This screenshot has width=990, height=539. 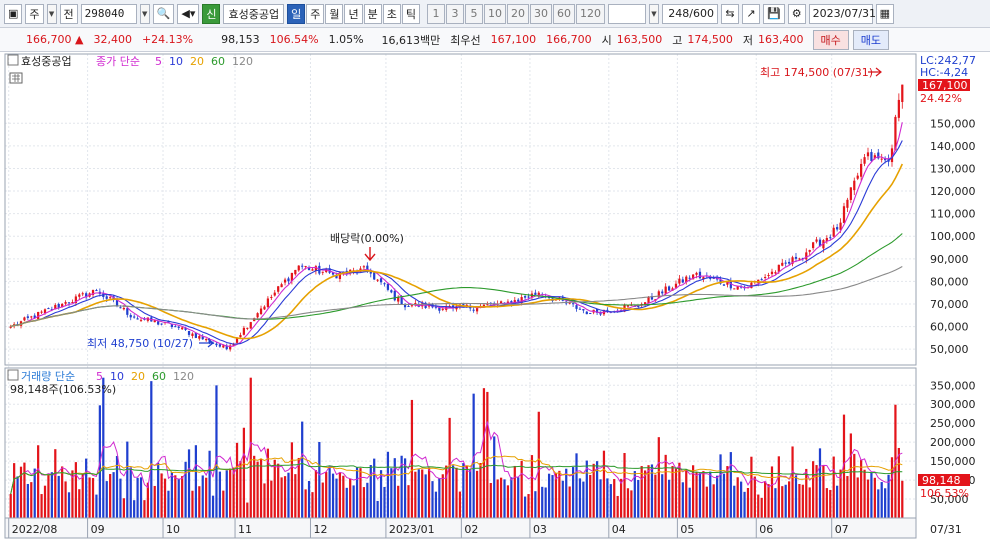 I want to click on search-icon: 🔍, so click(x=163, y=13).